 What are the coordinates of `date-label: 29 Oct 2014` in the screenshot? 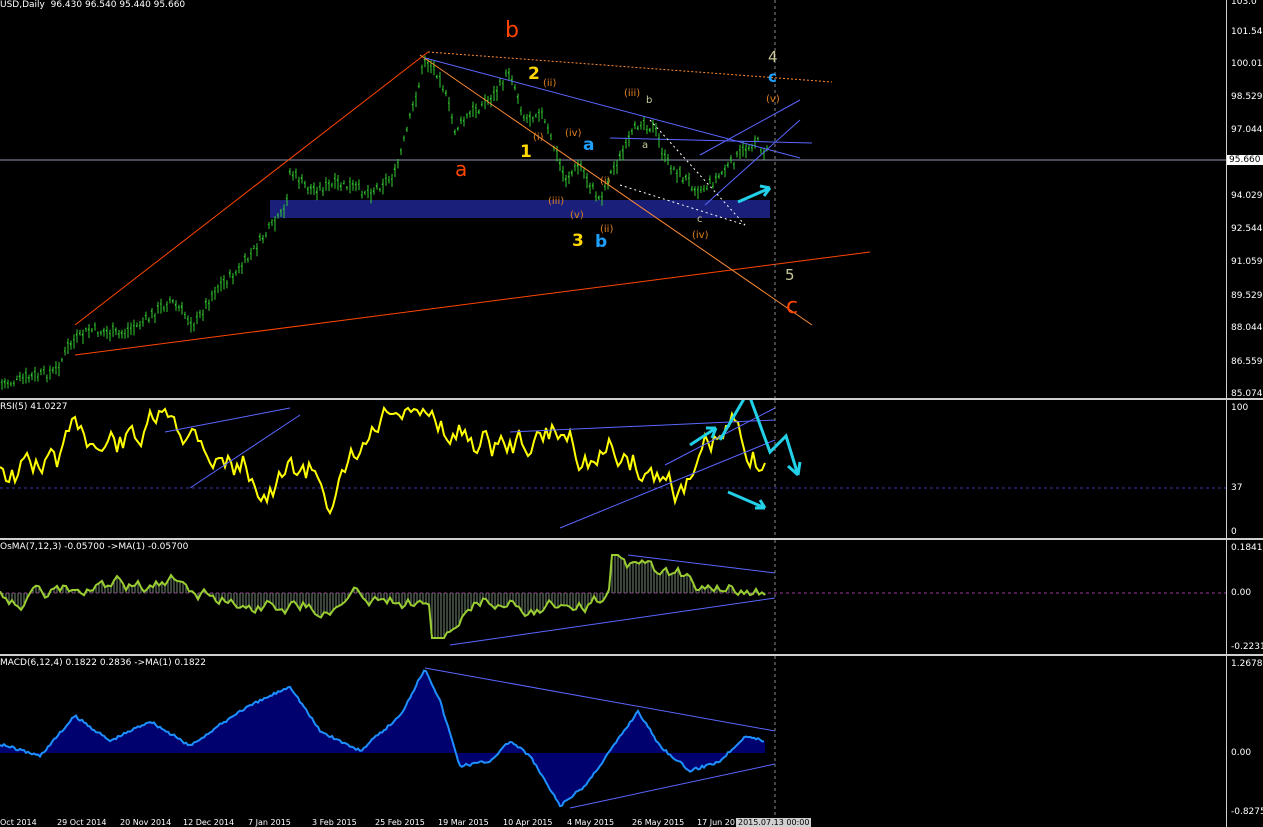 It's located at (82, 822).